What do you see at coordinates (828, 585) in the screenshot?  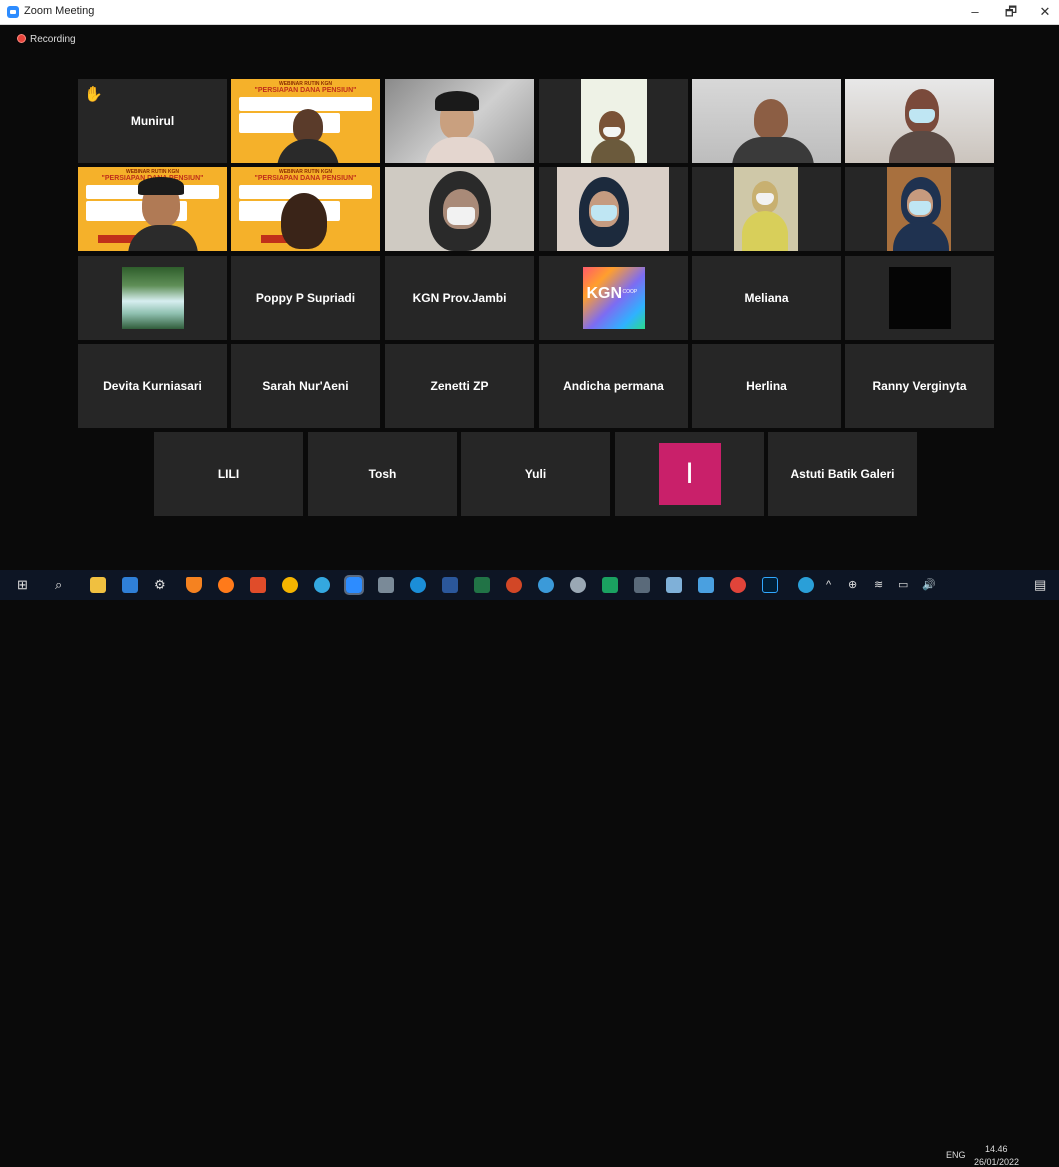 I see `chevron-up-icon: ^` at bounding box center [828, 585].